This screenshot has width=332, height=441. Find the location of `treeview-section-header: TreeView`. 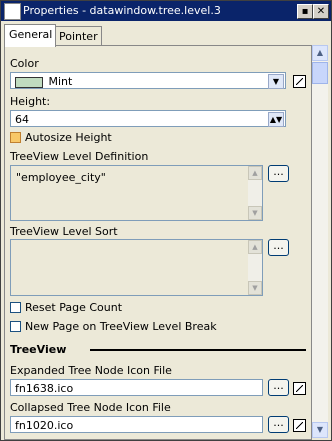

treeview-section-header: TreeView is located at coordinates (158, 350).